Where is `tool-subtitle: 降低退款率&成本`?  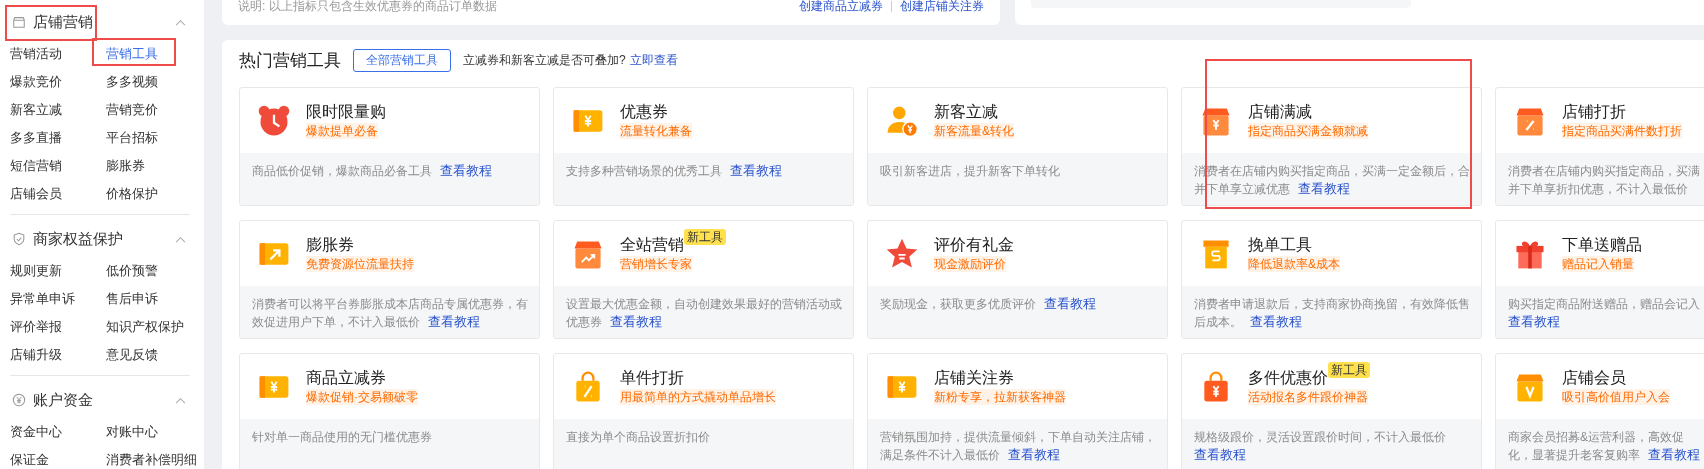 tool-subtitle: 降低退款率&成本 is located at coordinates (1294, 264).